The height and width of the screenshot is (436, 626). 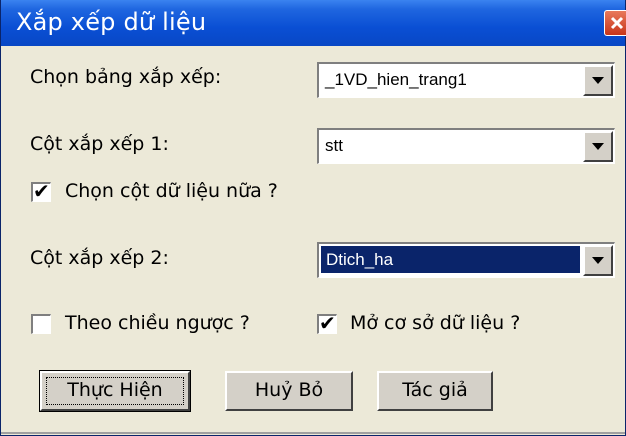 I want to click on sort-column-2-value: Dtich_ha, so click(x=450, y=259).